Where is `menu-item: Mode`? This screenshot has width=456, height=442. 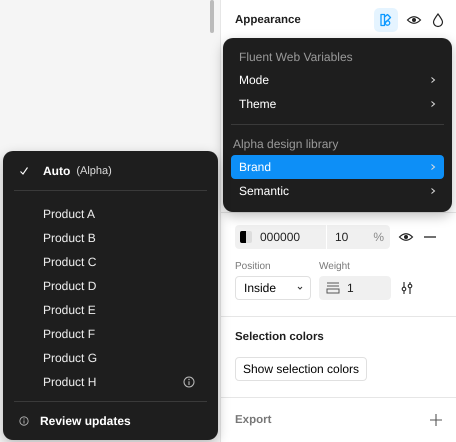 menu-item: Mode is located at coordinates (337, 80).